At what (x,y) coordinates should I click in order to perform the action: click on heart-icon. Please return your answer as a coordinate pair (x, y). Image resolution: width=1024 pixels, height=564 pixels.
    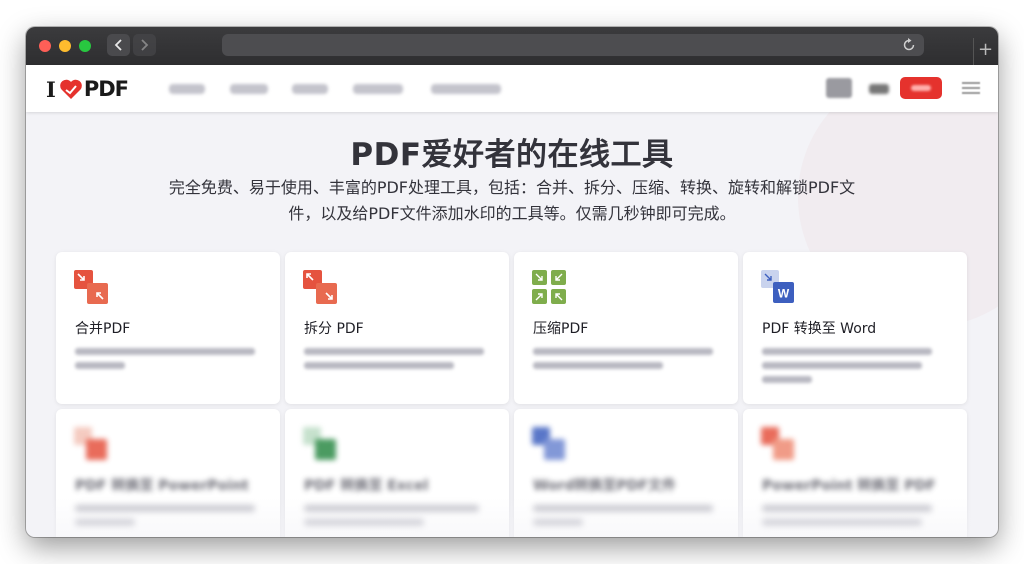
    Looking at the image, I should click on (71, 89).